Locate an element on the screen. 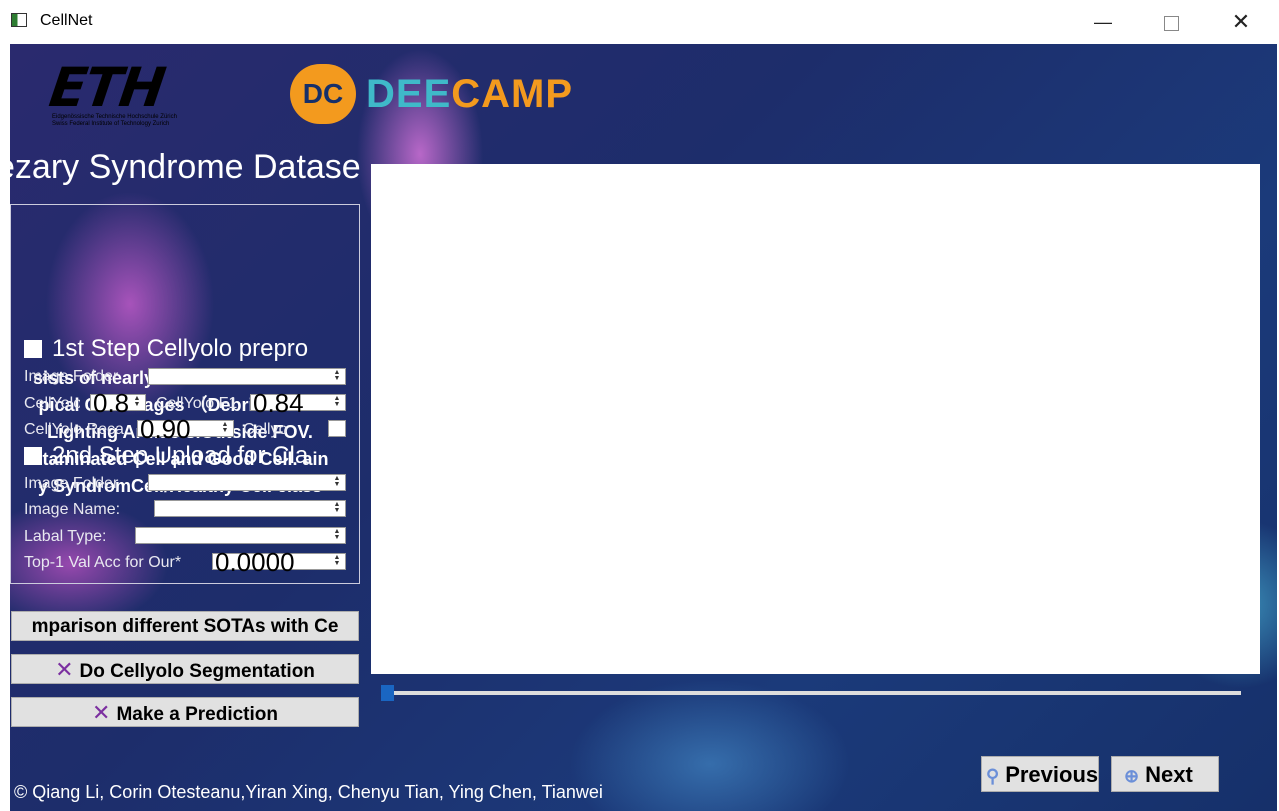 This screenshot has height=811, width=1279. segmentation-button-label: Do Cellyolo Segmentation is located at coordinates (197, 671).